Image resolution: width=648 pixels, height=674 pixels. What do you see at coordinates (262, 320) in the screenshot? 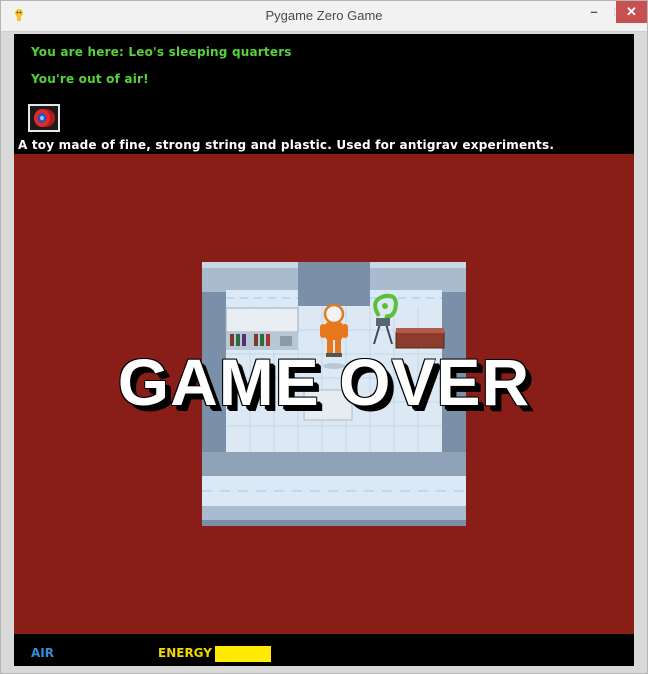
I see `shelf-unit` at bounding box center [262, 320].